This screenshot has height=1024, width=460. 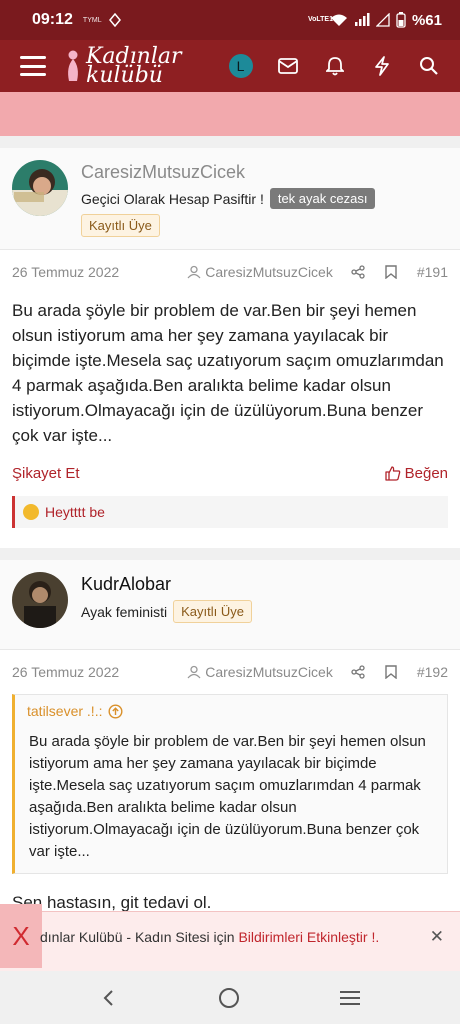 What do you see at coordinates (75, 512) in the screenshot?
I see `reaction-user: Heytttt be` at bounding box center [75, 512].